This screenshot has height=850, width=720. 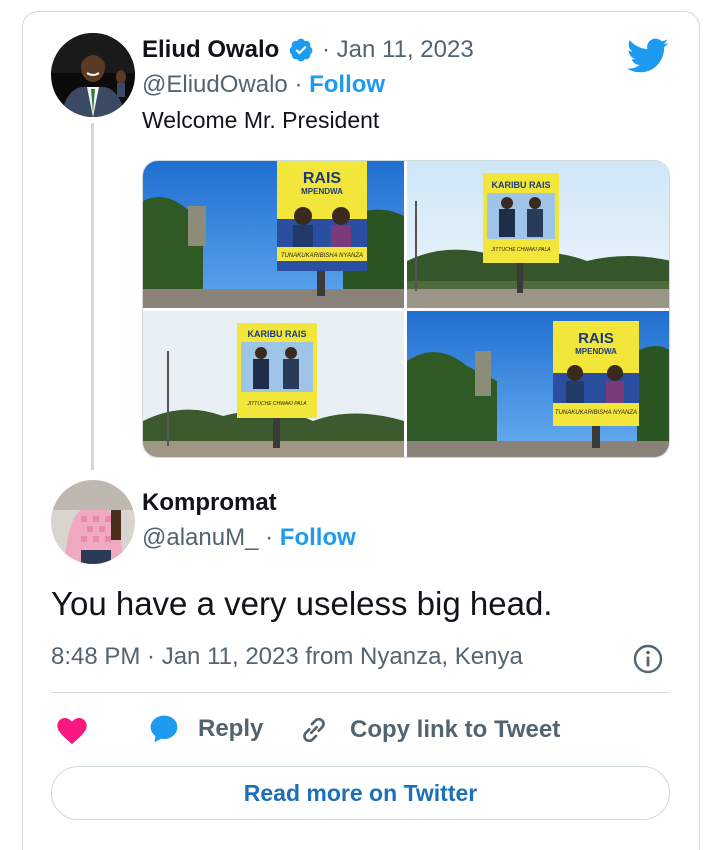 What do you see at coordinates (596, 351) in the screenshot?
I see `billboard-4-subline: MPENDWA` at bounding box center [596, 351].